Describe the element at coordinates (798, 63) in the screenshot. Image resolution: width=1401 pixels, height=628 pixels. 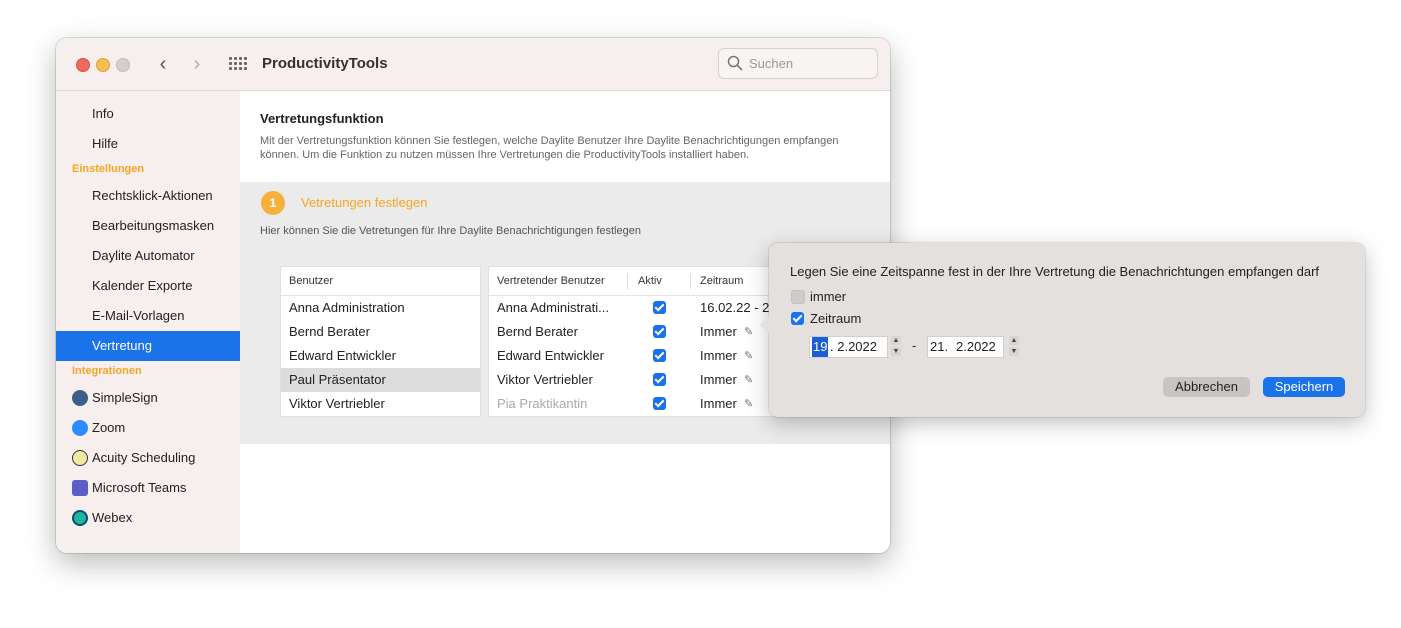
I see `search-field: Suchen` at that location.